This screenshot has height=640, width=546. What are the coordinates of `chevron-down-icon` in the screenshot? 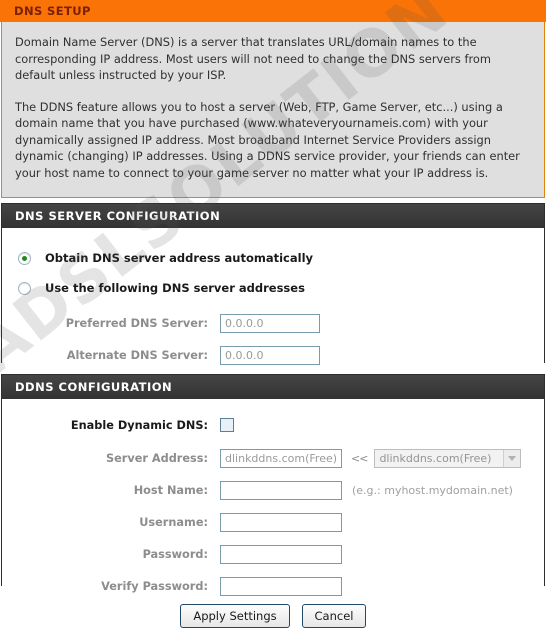 It's located at (512, 458).